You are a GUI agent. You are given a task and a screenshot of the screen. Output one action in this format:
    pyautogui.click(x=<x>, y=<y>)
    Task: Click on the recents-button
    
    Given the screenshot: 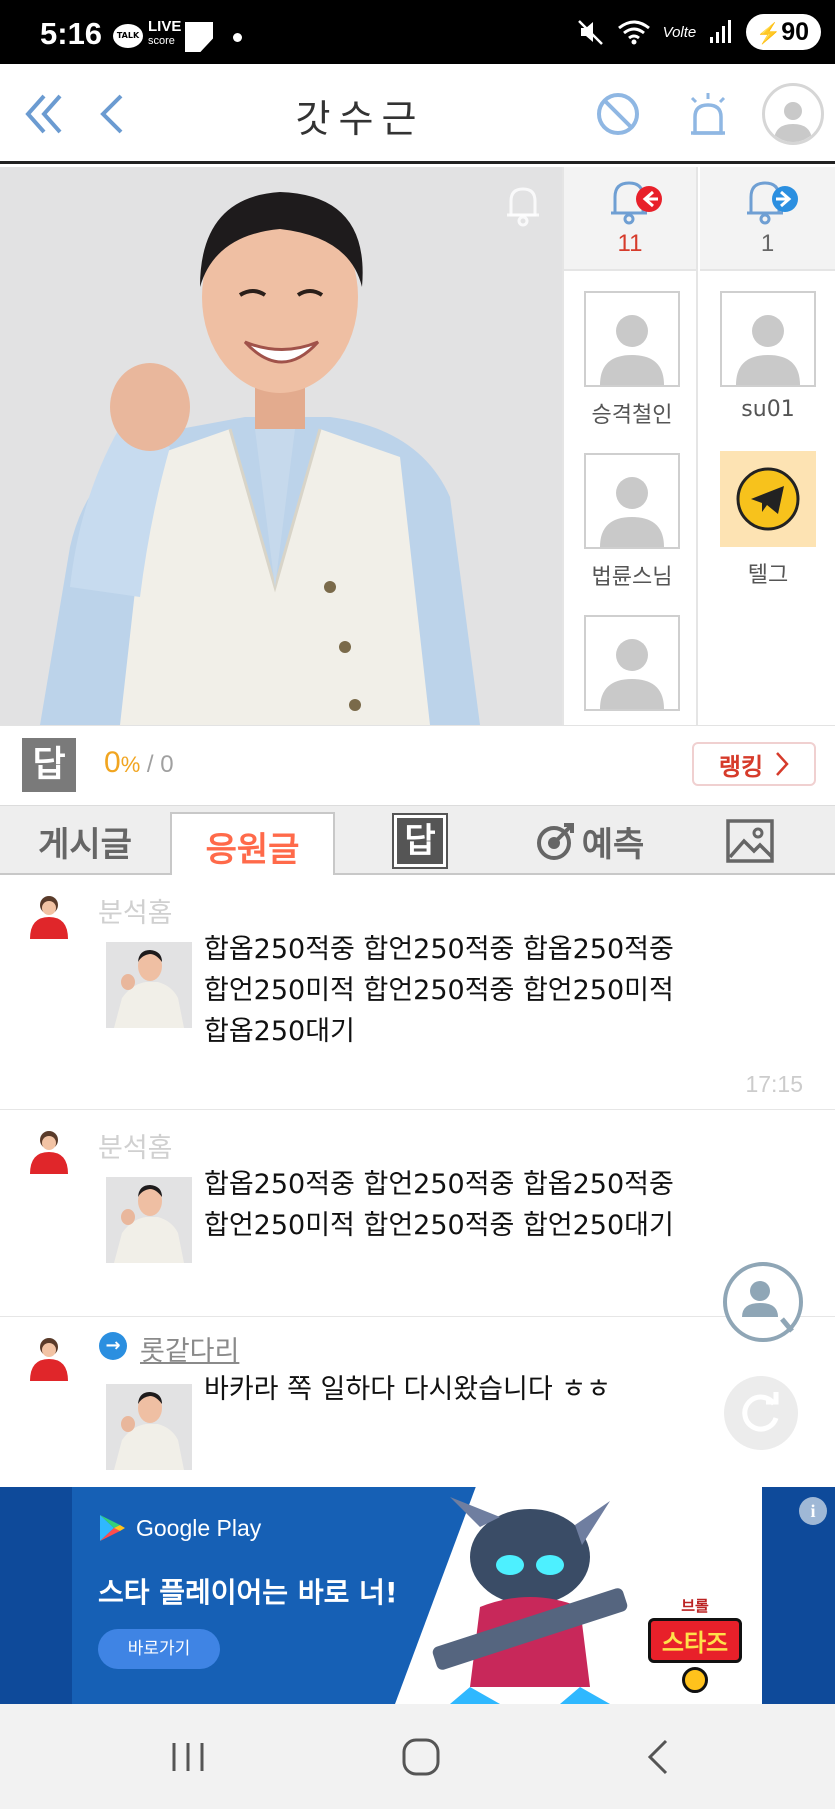 What is the action you would take?
    pyautogui.click(x=188, y=1757)
    